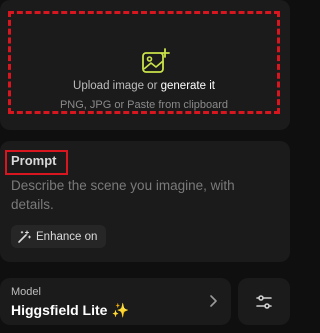 The width and height of the screenshot is (320, 333). Describe the element at coordinates (59, 310) in the screenshot. I see `model-name-text: Higgsfield Lite` at that location.